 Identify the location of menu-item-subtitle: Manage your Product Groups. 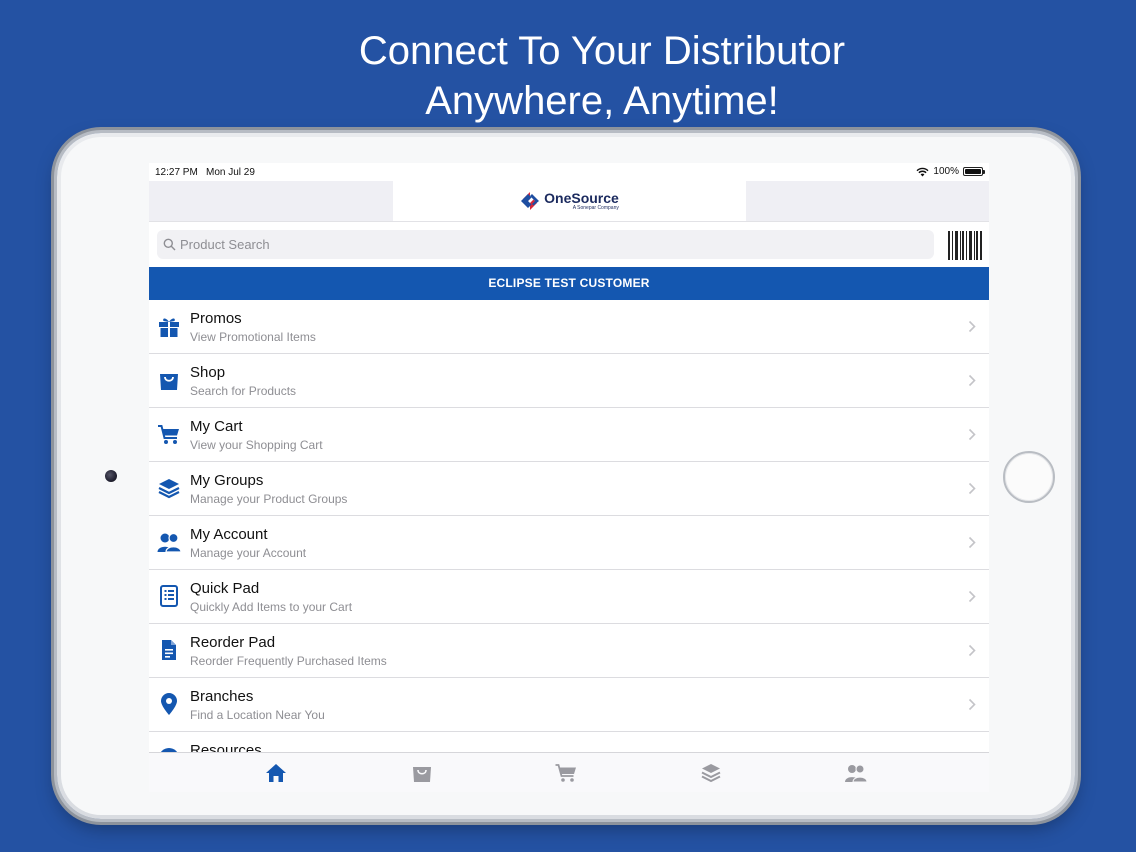
(269, 499).